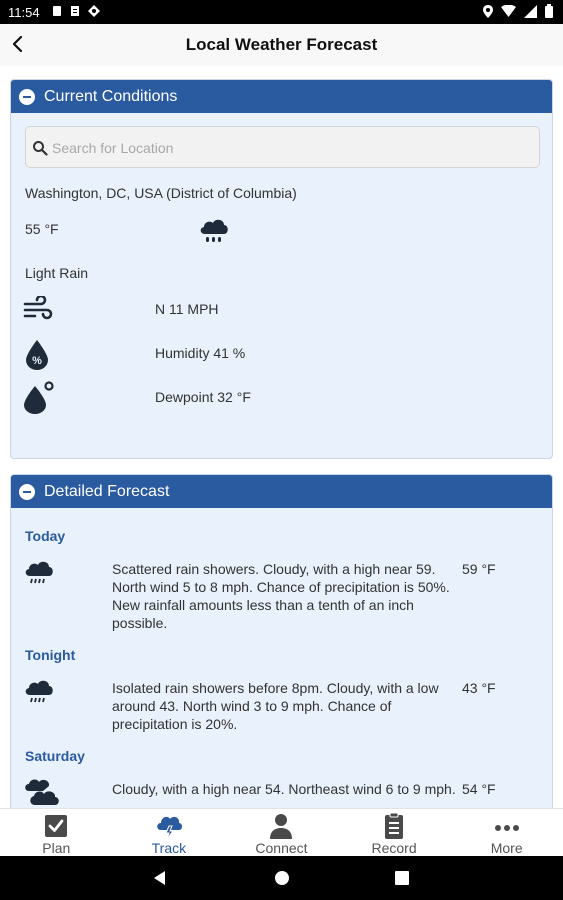  Describe the element at coordinates (94, 11) in the screenshot. I see `settings-icon` at that location.